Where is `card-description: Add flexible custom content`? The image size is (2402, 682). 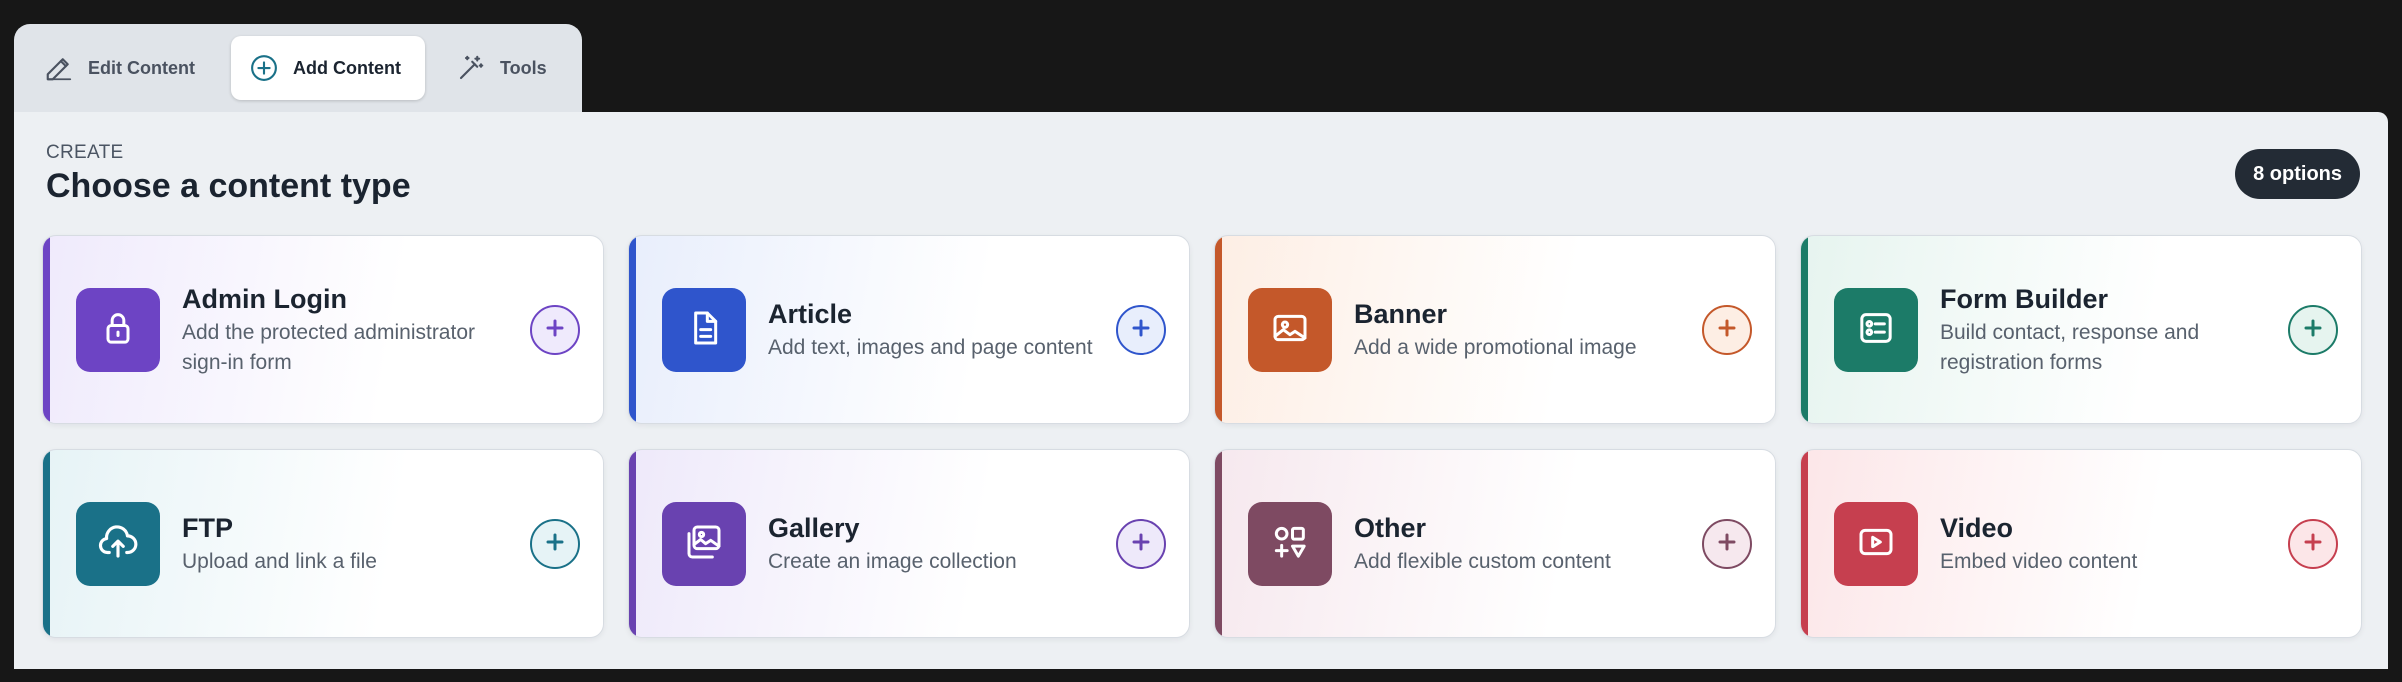 card-description: Add flexible custom content is located at coordinates (1482, 561).